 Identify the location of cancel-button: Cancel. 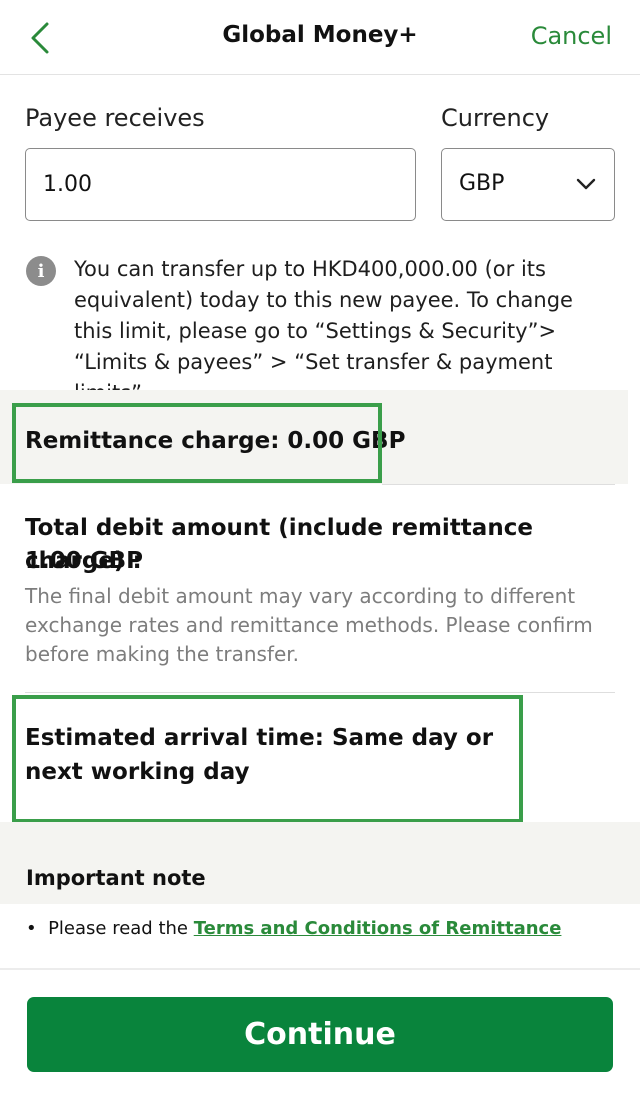
(571, 36).